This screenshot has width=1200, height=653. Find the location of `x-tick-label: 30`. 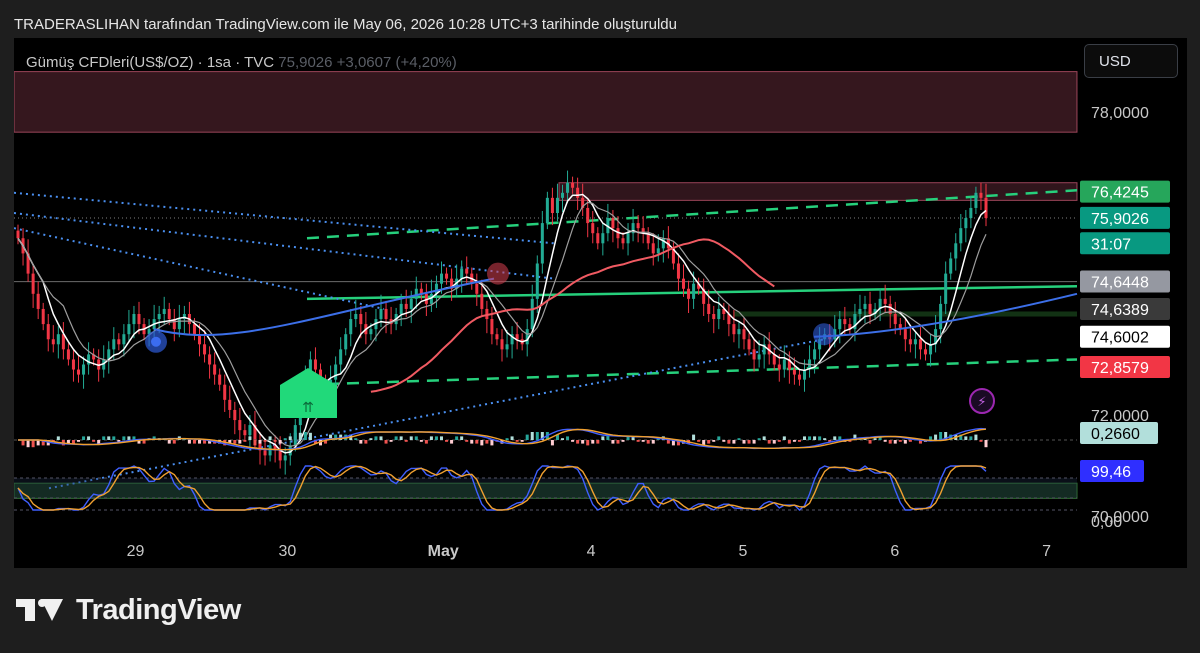

x-tick-label: 30 is located at coordinates (287, 551).